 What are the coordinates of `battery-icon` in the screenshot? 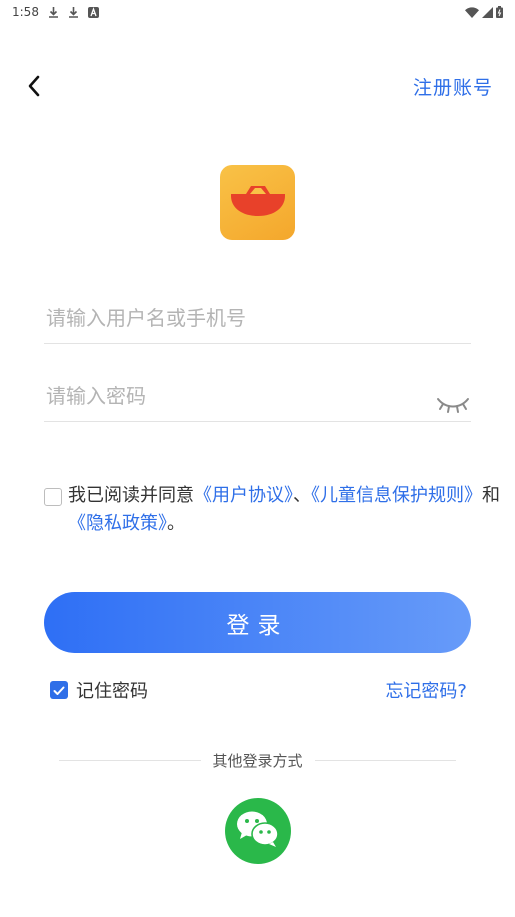 It's located at (499, 12).